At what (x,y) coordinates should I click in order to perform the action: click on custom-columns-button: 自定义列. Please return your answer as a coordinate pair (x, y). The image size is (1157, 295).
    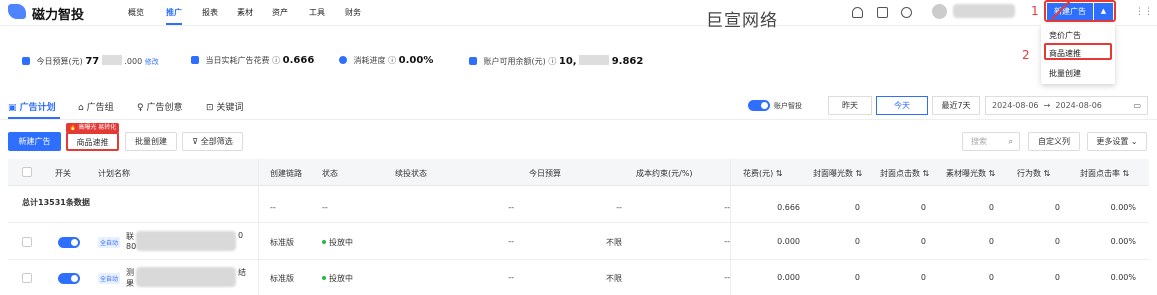
    Looking at the image, I should click on (1054, 141).